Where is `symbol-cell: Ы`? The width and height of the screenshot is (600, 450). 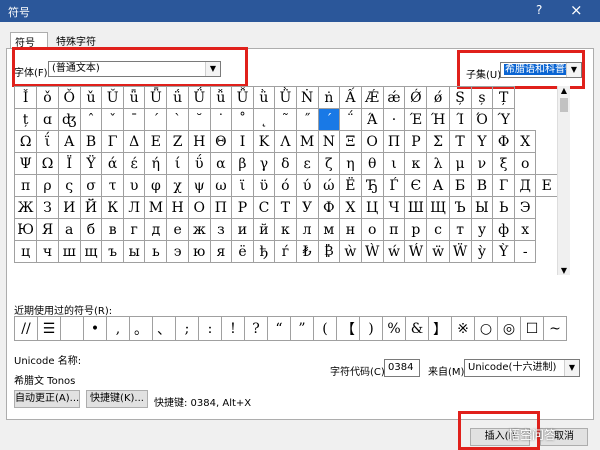
symbol-cell: Ы is located at coordinates (482, 207).